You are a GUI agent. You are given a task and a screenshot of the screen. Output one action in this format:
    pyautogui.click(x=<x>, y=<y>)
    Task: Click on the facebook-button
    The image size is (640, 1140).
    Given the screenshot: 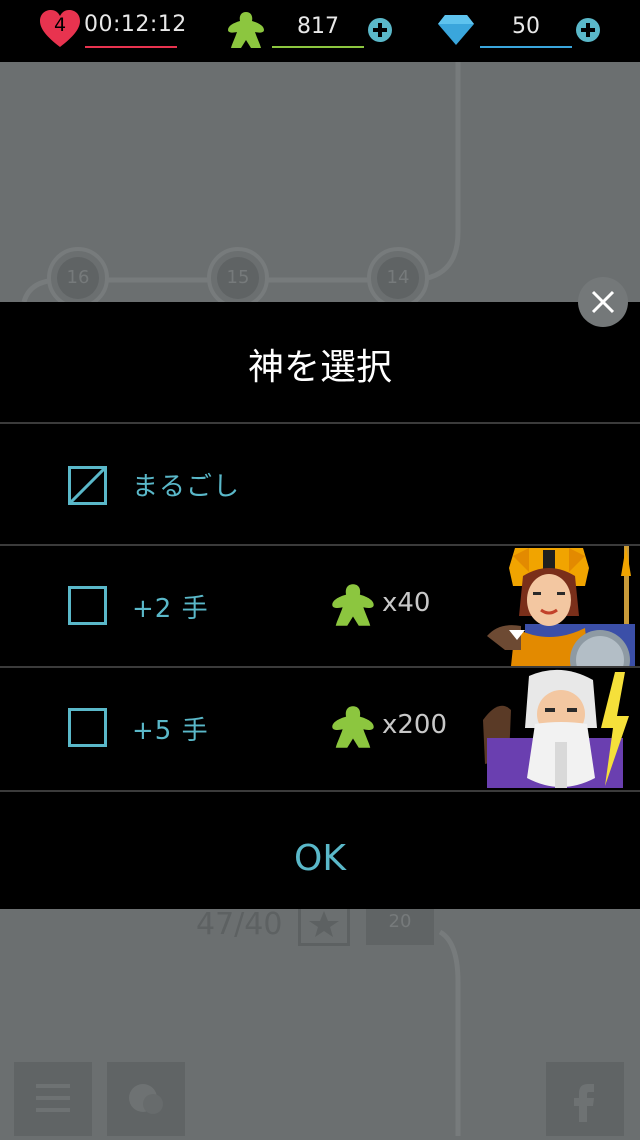 What is the action you would take?
    pyautogui.click(x=585, y=1099)
    